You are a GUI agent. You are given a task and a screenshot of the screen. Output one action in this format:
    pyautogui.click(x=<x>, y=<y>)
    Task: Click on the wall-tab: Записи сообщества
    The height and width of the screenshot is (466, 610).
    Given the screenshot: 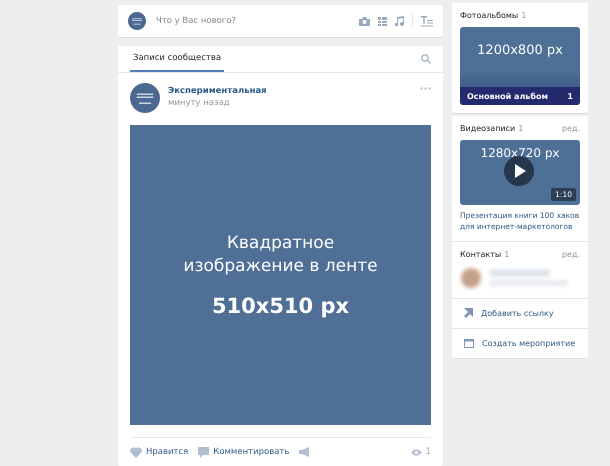 What is the action you would take?
    pyautogui.click(x=177, y=59)
    